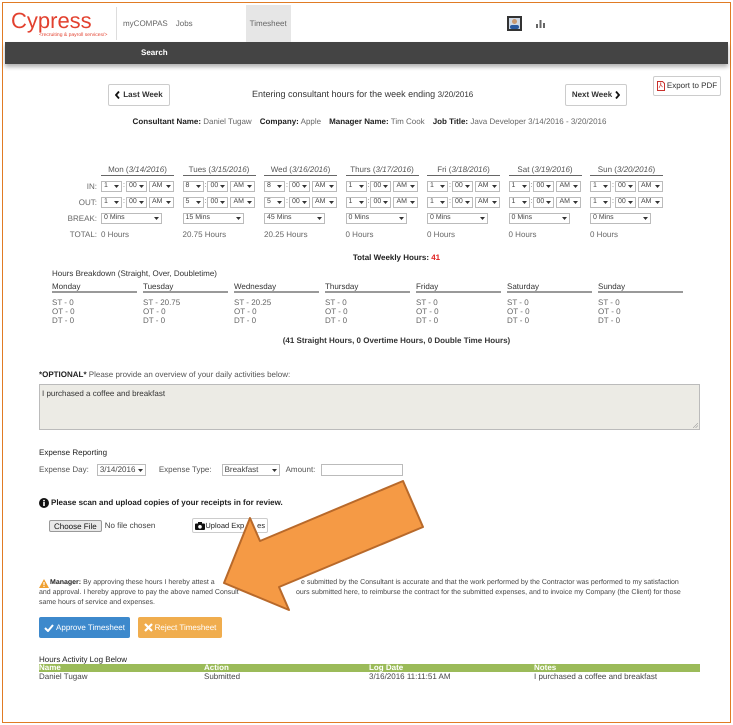 The height and width of the screenshot is (725, 733). What do you see at coordinates (286, 234) in the screenshot?
I see `day-total: 20.25 Hours` at bounding box center [286, 234].